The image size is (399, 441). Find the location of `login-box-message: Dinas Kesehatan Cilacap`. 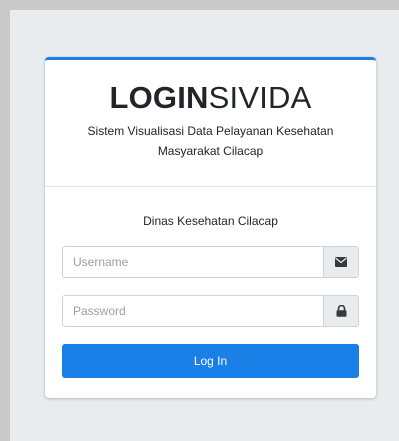

login-box-message: Dinas Kesehatan Cilacap is located at coordinates (210, 221).